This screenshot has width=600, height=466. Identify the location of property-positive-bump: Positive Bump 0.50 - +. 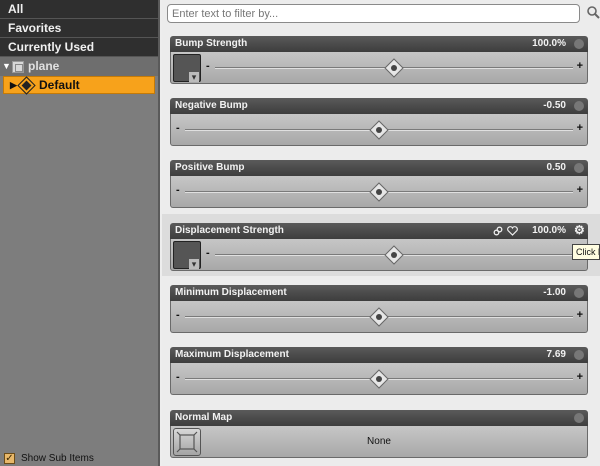
(379, 184).